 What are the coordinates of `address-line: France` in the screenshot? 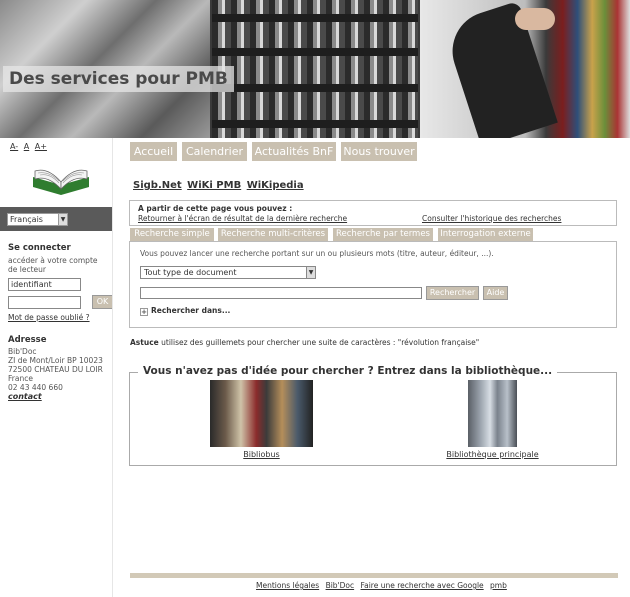 It's located at (20, 378).